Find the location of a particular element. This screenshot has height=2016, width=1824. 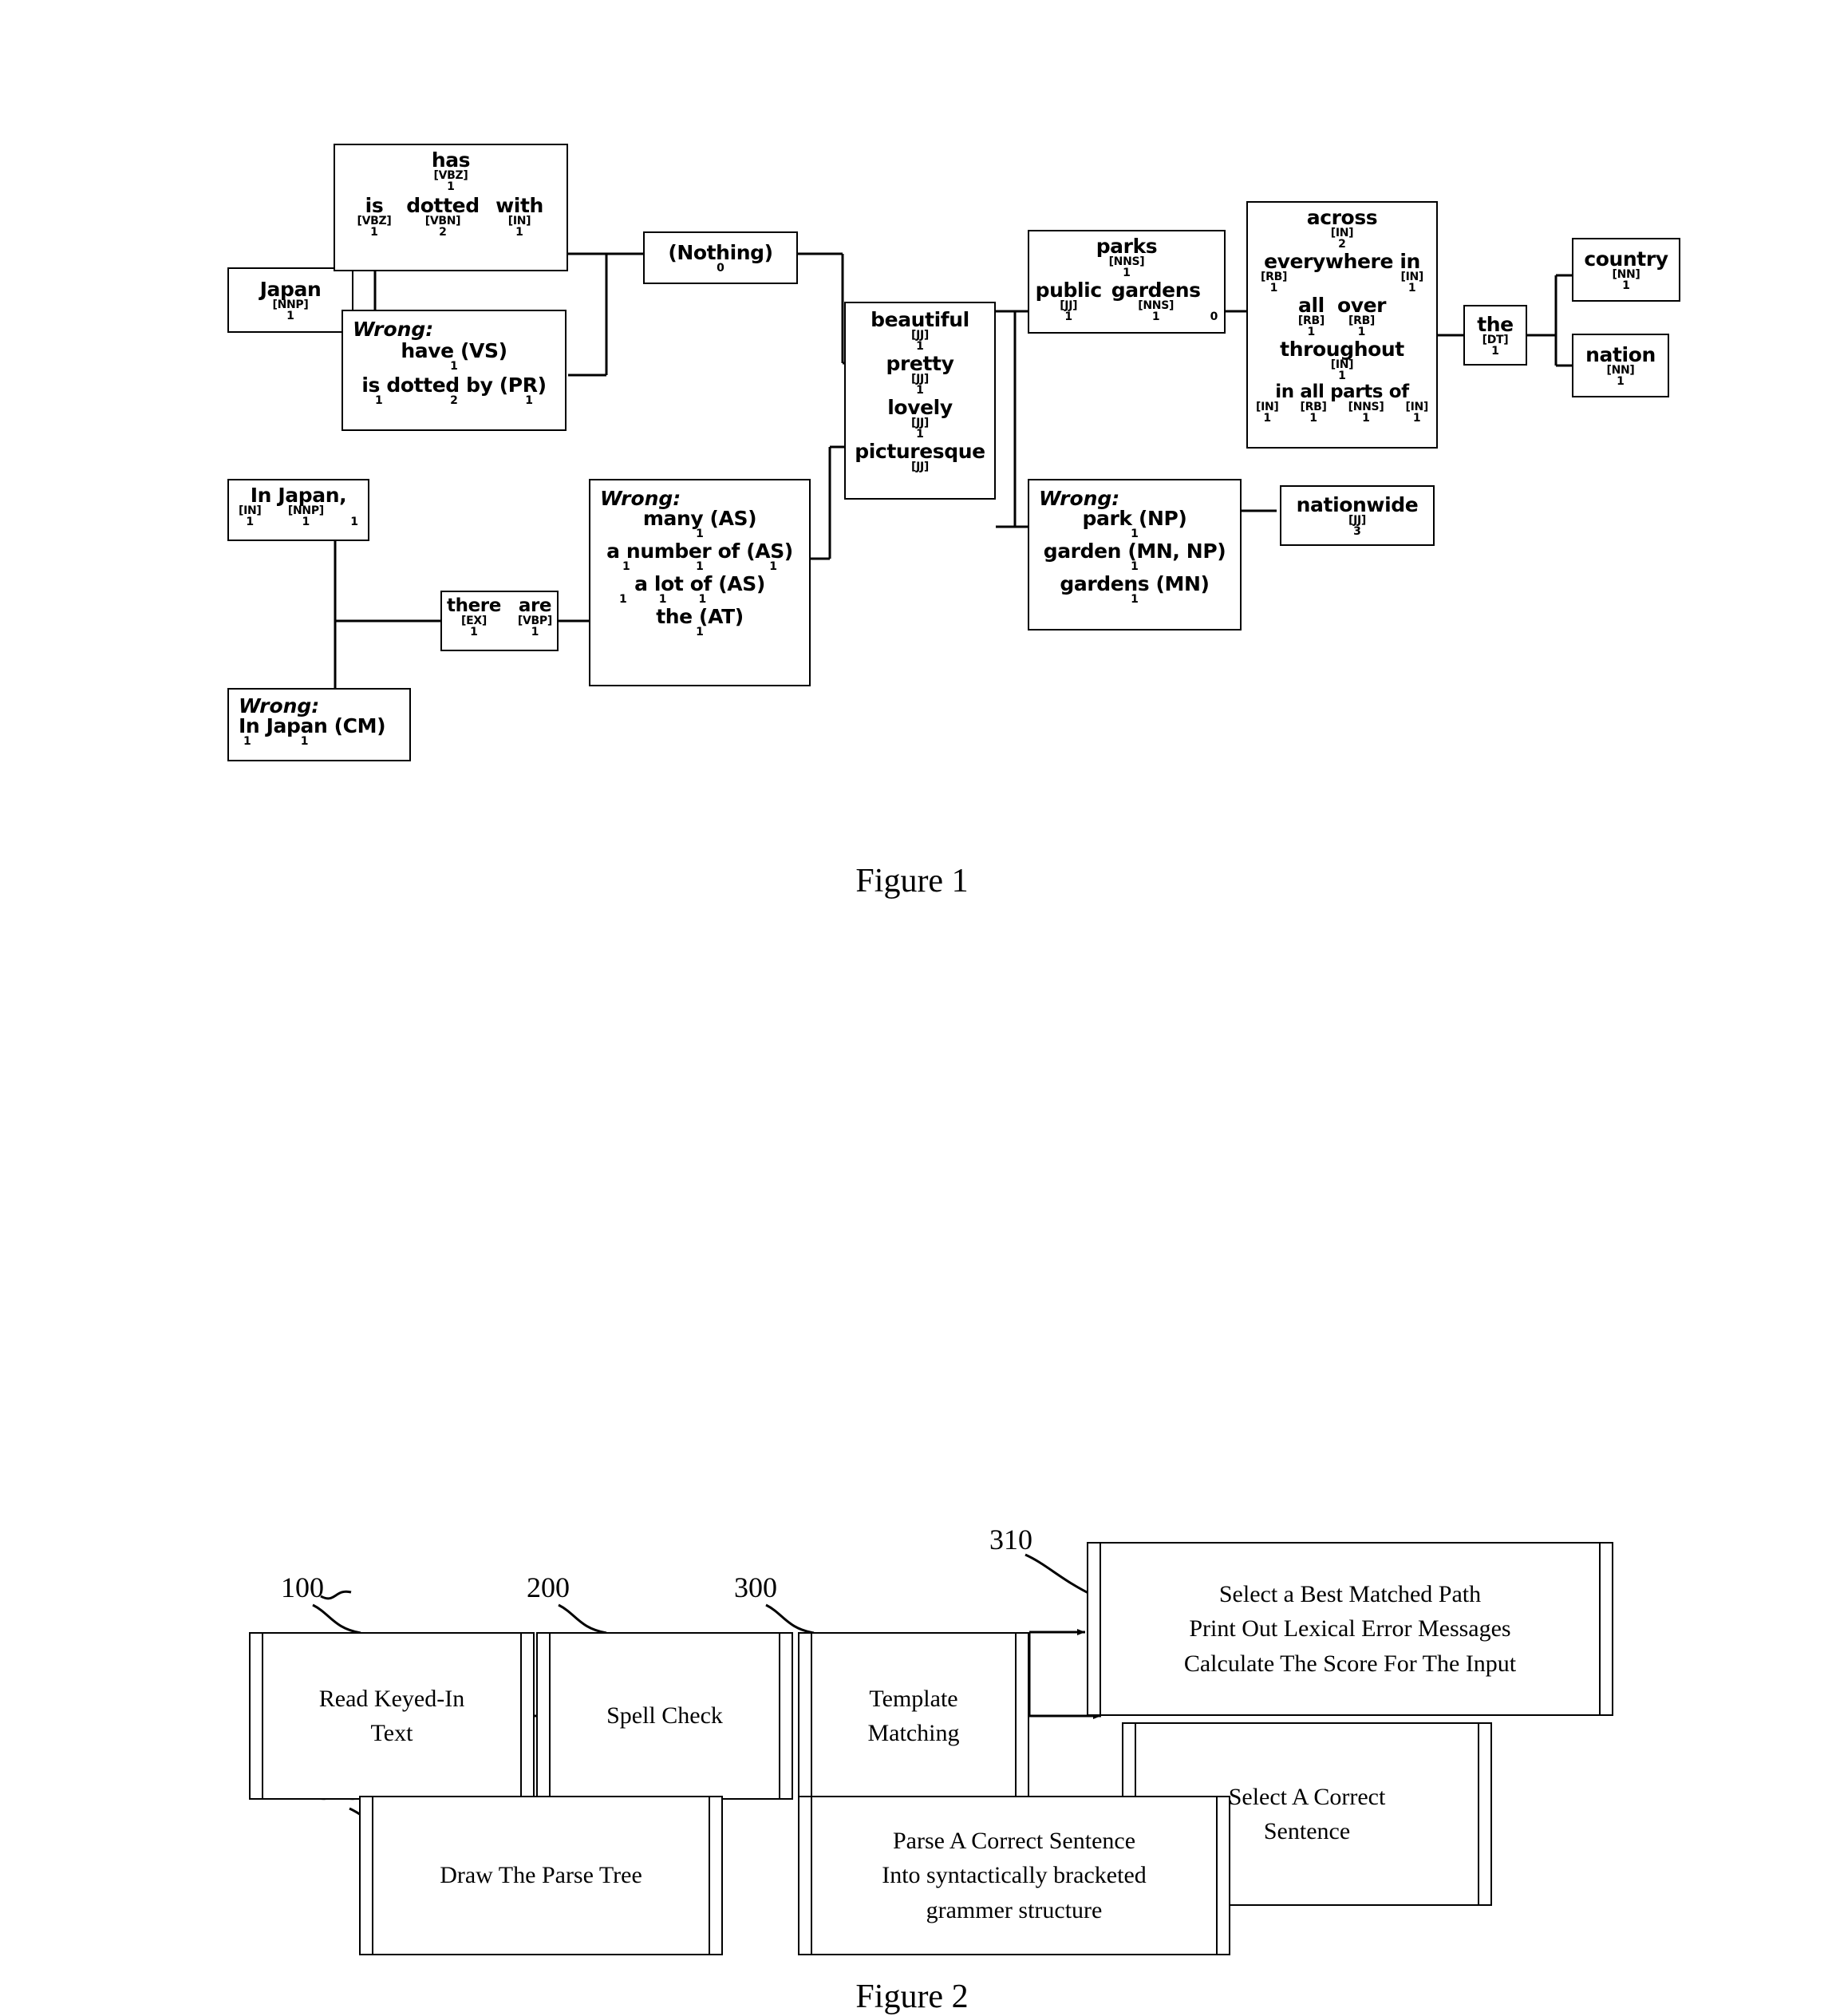

of-col: [IN] 1 is located at coordinates (1417, 412).